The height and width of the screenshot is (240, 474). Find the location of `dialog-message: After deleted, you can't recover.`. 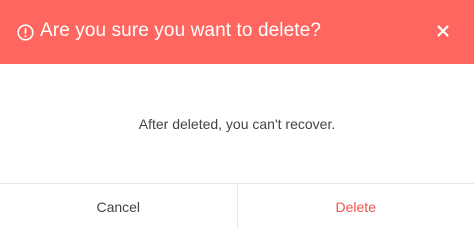

dialog-message: After deleted, you can't recover. is located at coordinates (237, 124).